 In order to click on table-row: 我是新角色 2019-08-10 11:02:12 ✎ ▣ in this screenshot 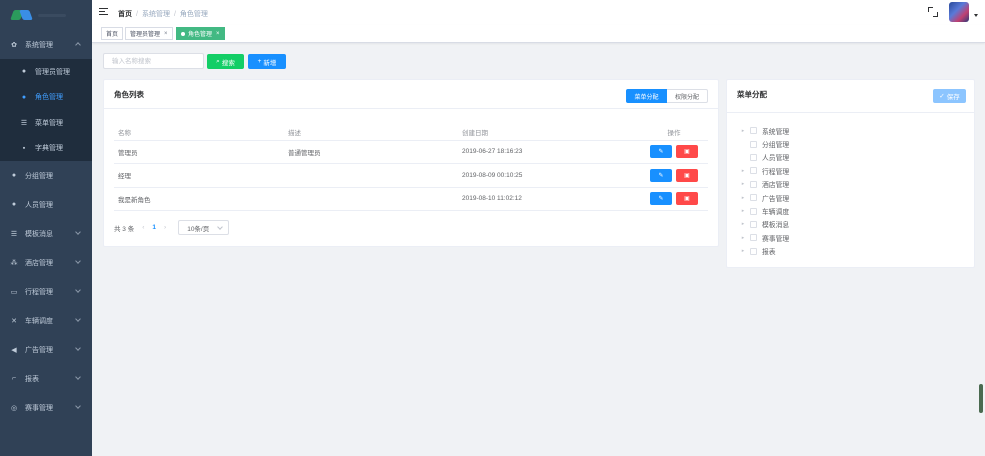, I will do `click(411, 199)`.